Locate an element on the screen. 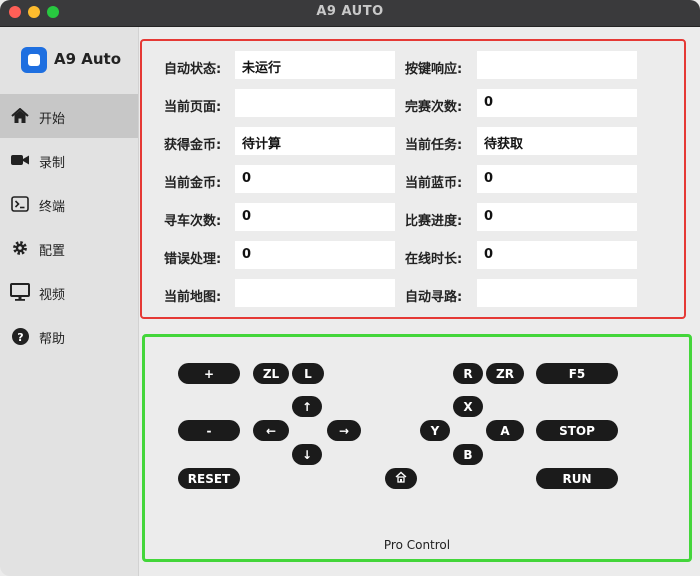 Image resolution: width=700 pixels, height=576 pixels. minus-button: - is located at coordinates (209, 430).